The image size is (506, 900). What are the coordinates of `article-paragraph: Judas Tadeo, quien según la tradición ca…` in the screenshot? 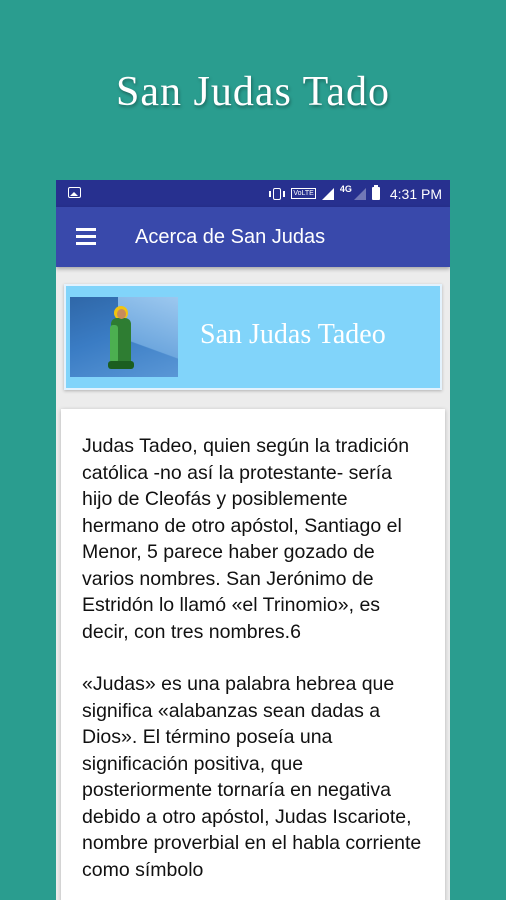 It's located at (246, 539).